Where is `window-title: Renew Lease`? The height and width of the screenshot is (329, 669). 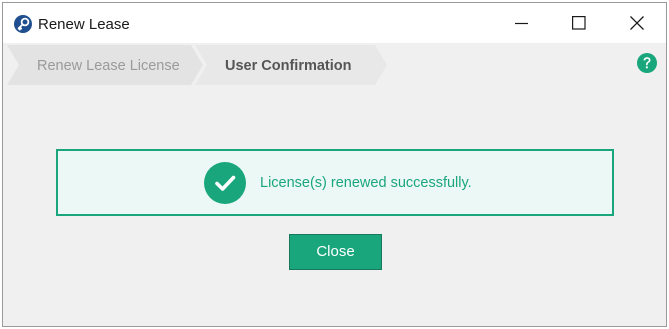 window-title: Renew Lease is located at coordinates (84, 24).